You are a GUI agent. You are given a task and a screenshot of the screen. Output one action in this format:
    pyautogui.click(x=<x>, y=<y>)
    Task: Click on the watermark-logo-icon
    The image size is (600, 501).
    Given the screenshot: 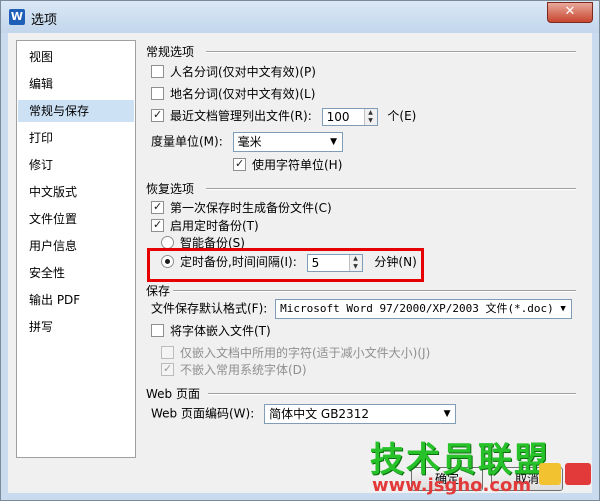 What is the action you would take?
    pyautogui.click(x=565, y=474)
    